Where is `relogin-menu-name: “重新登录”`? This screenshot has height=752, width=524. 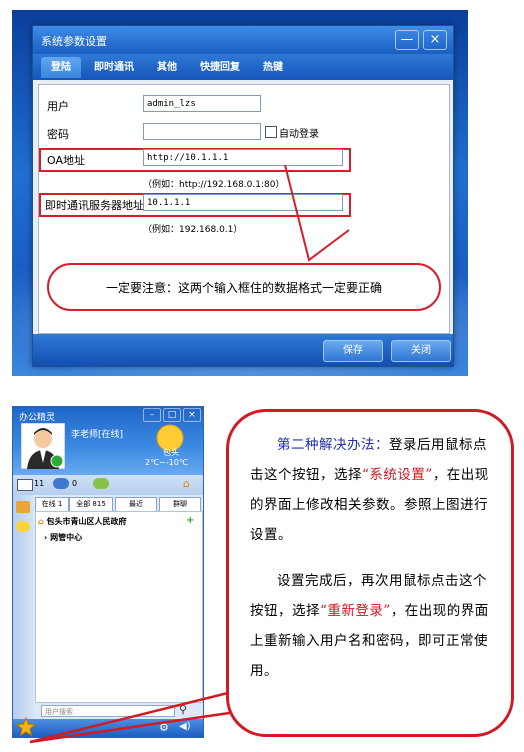 relogin-menu-name: “重新登录” is located at coordinates (355, 611).